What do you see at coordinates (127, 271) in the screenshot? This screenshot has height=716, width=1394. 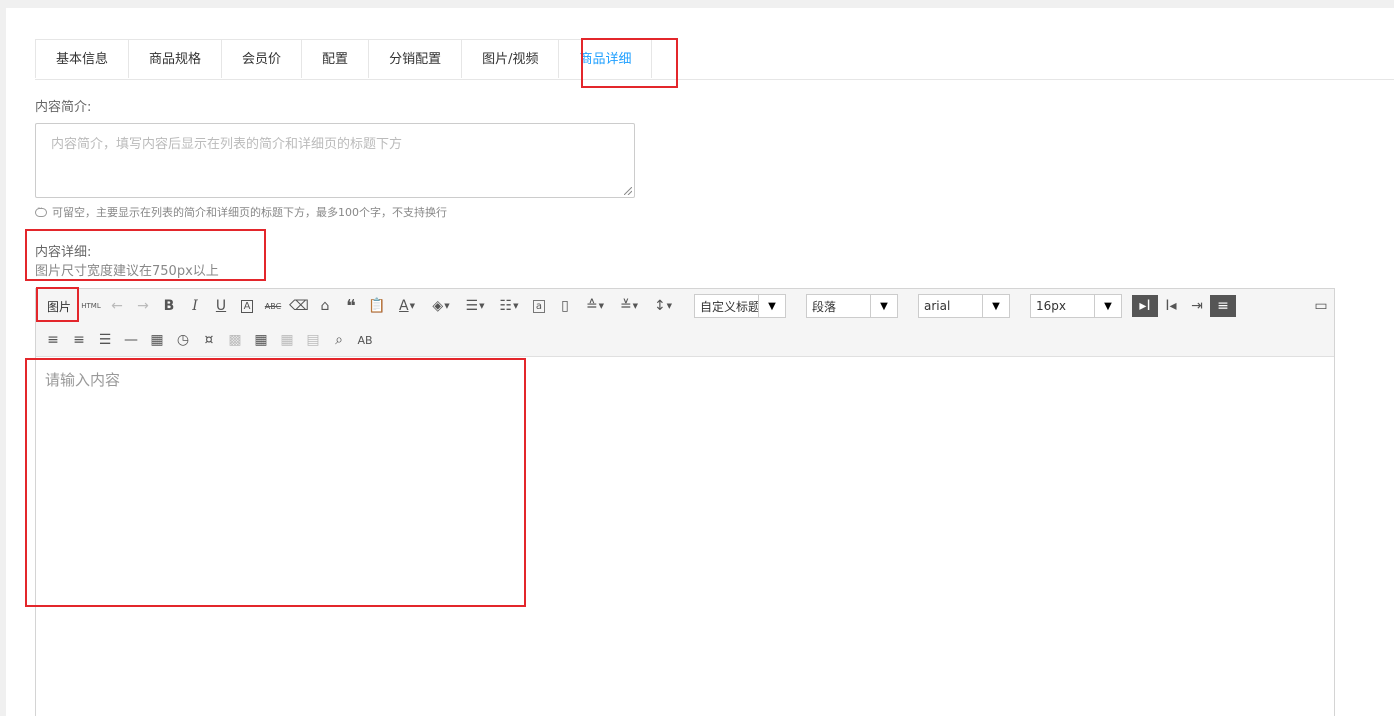 I see `detail-note: 图片尺寸宽度建议在750px以上` at bounding box center [127, 271].